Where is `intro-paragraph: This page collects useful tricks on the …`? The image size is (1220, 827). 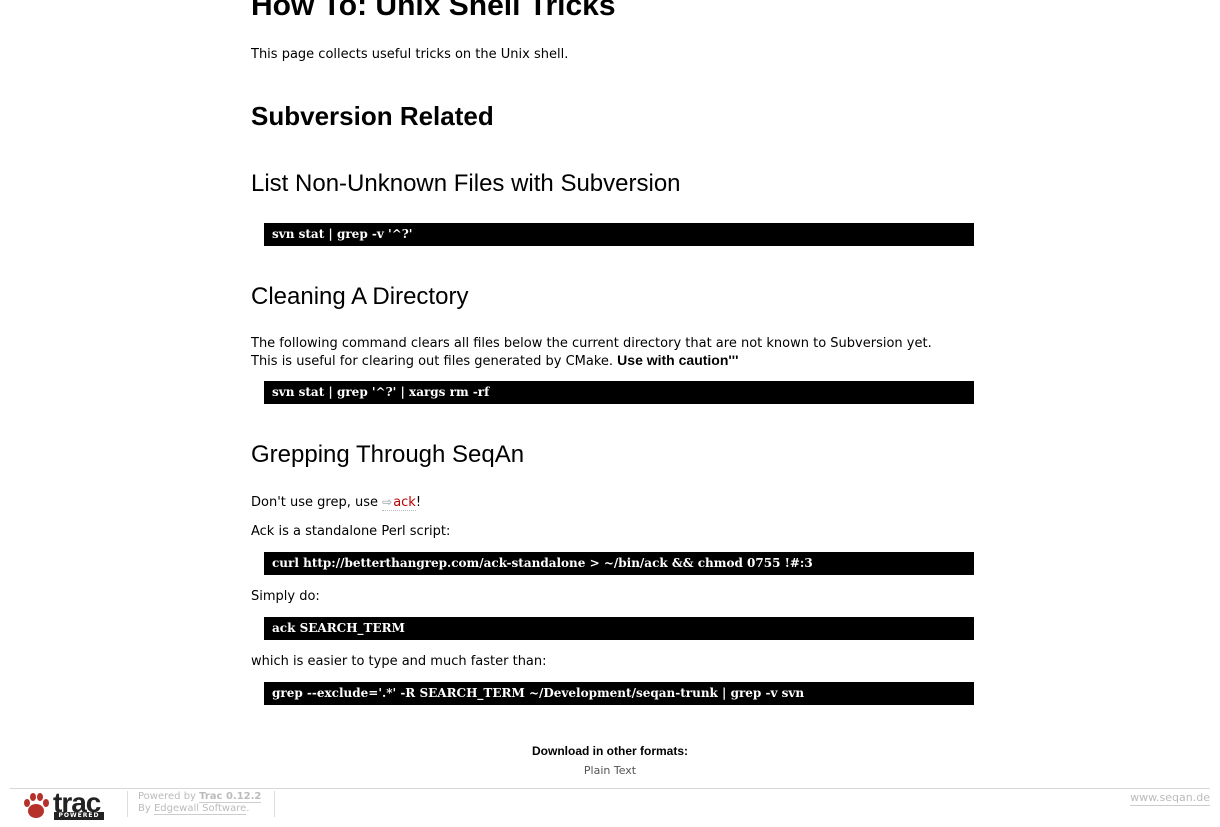
intro-paragraph: This page collects useful tricks on the … is located at coordinates (410, 54).